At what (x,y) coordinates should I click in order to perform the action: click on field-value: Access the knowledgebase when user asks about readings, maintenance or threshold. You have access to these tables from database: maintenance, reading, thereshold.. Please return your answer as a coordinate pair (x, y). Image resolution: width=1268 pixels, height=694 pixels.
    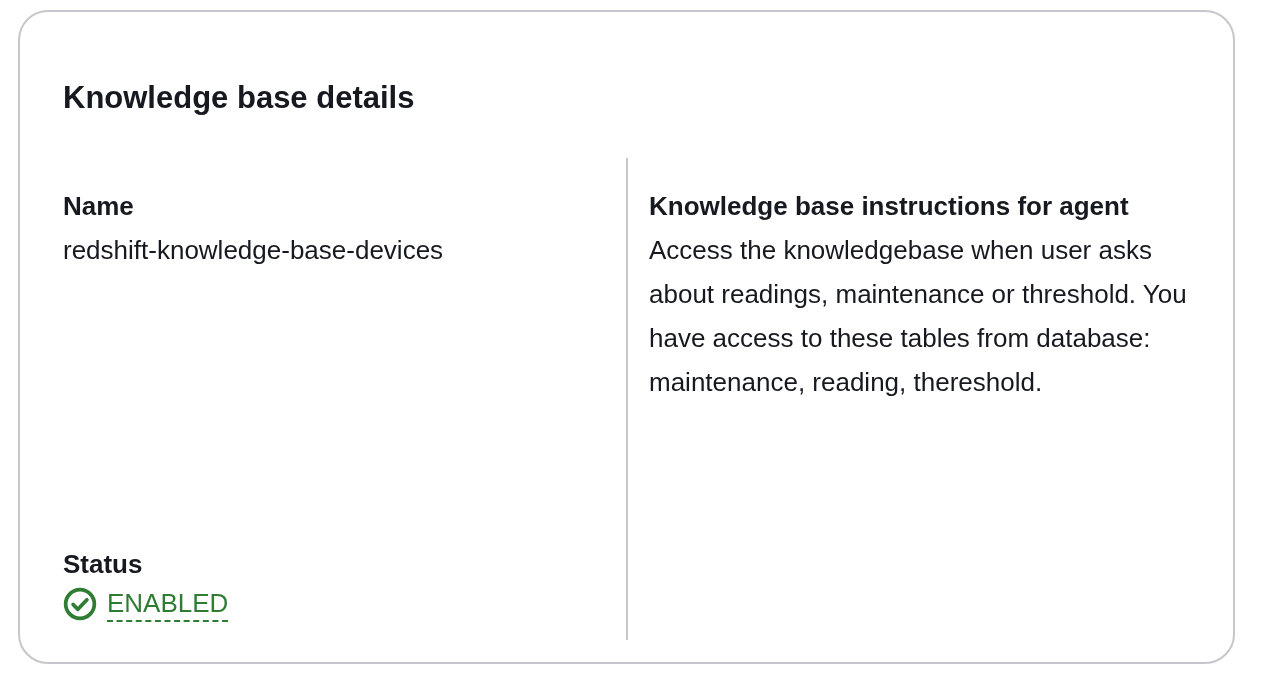
    Looking at the image, I should click on (918, 316).